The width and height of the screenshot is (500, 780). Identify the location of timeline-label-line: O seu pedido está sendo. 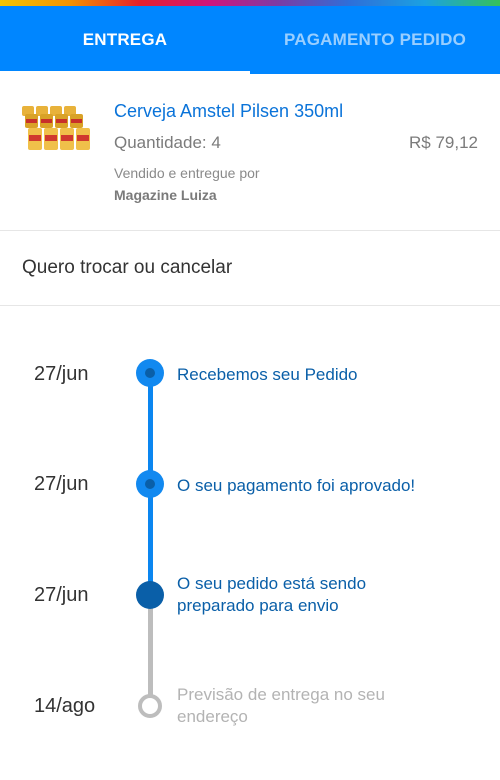
(272, 583).